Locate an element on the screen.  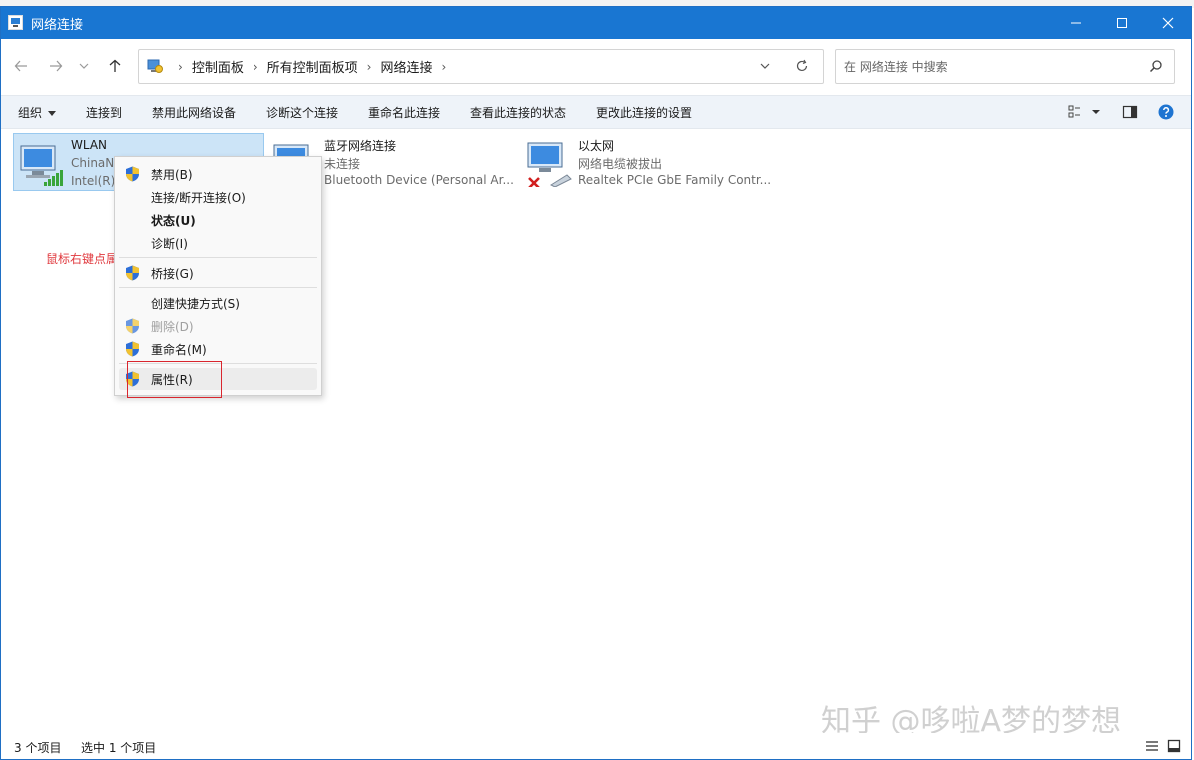
connection-status: 未连接 is located at coordinates (342, 164).